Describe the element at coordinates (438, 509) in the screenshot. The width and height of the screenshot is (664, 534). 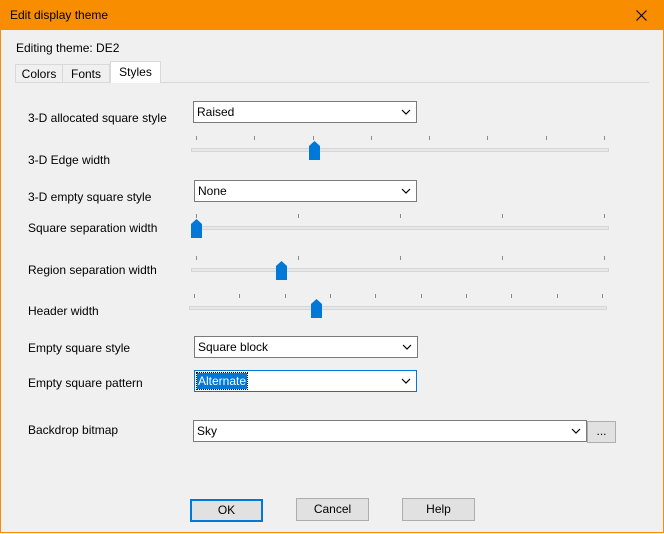
I see `help-button: Help` at that location.